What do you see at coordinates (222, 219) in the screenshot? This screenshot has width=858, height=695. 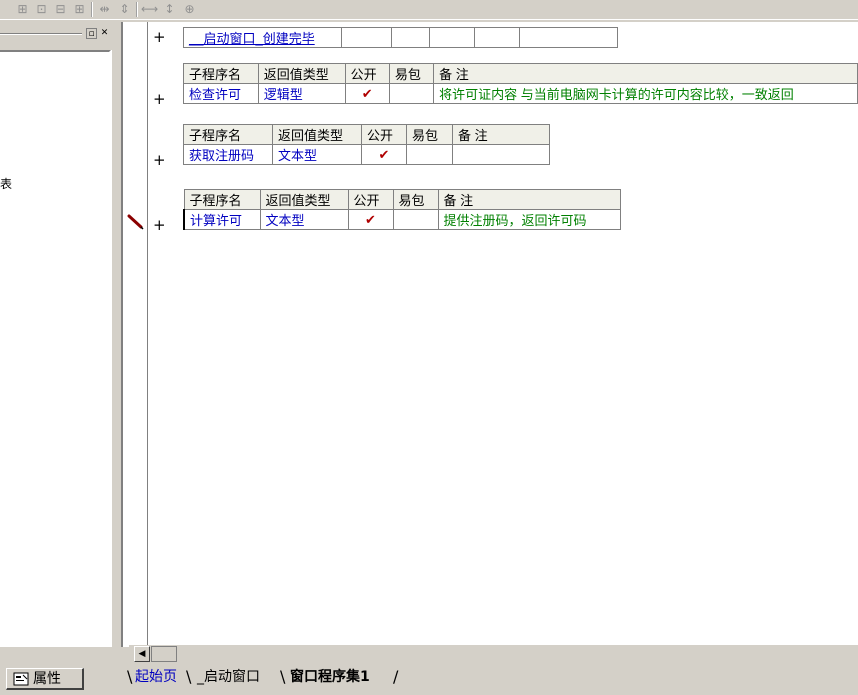 I see `subroutine-name-cell: 计算许可` at bounding box center [222, 219].